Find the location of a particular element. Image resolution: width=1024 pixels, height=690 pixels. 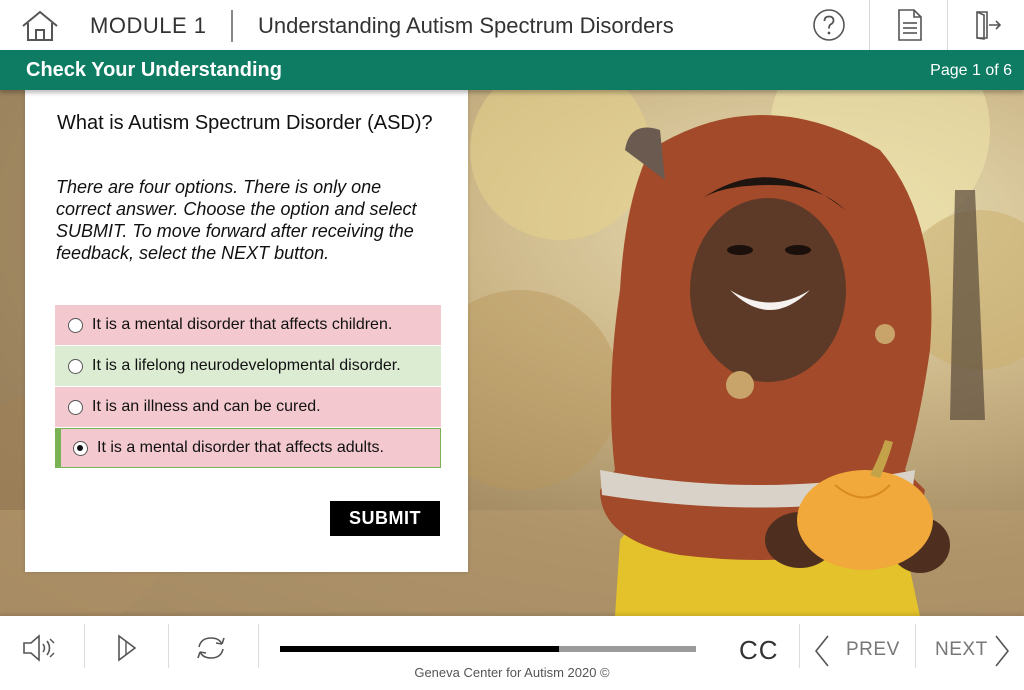

section-title: Check Your Understanding is located at coordinates (154, 70).